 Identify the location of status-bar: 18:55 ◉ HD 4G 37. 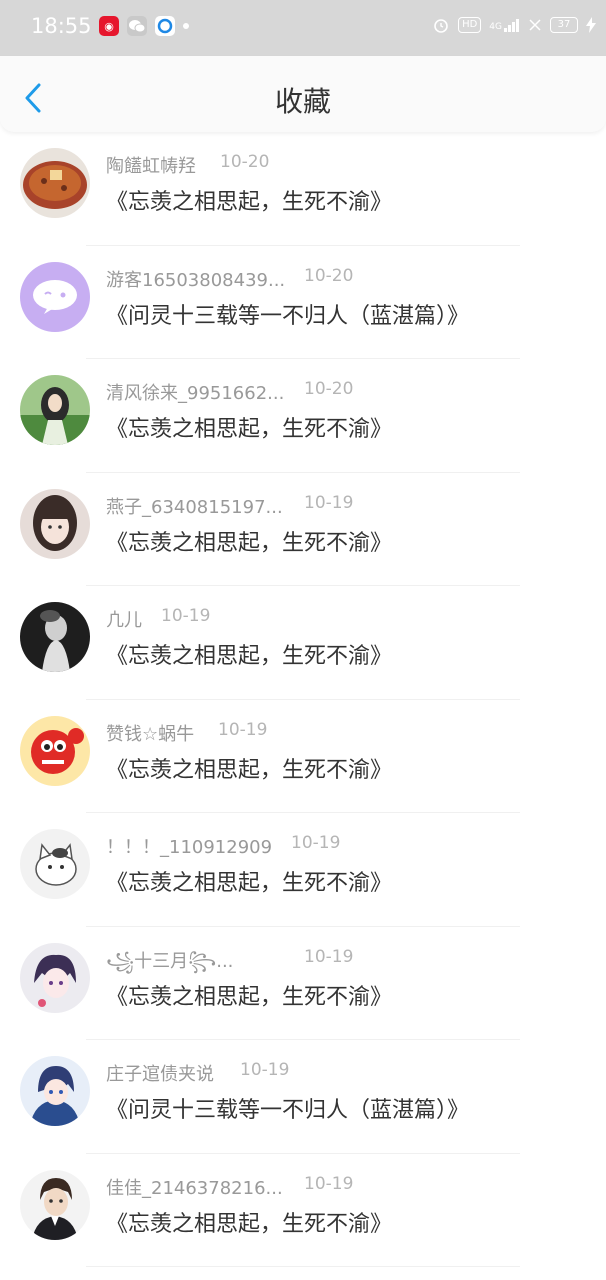
(303, 28).